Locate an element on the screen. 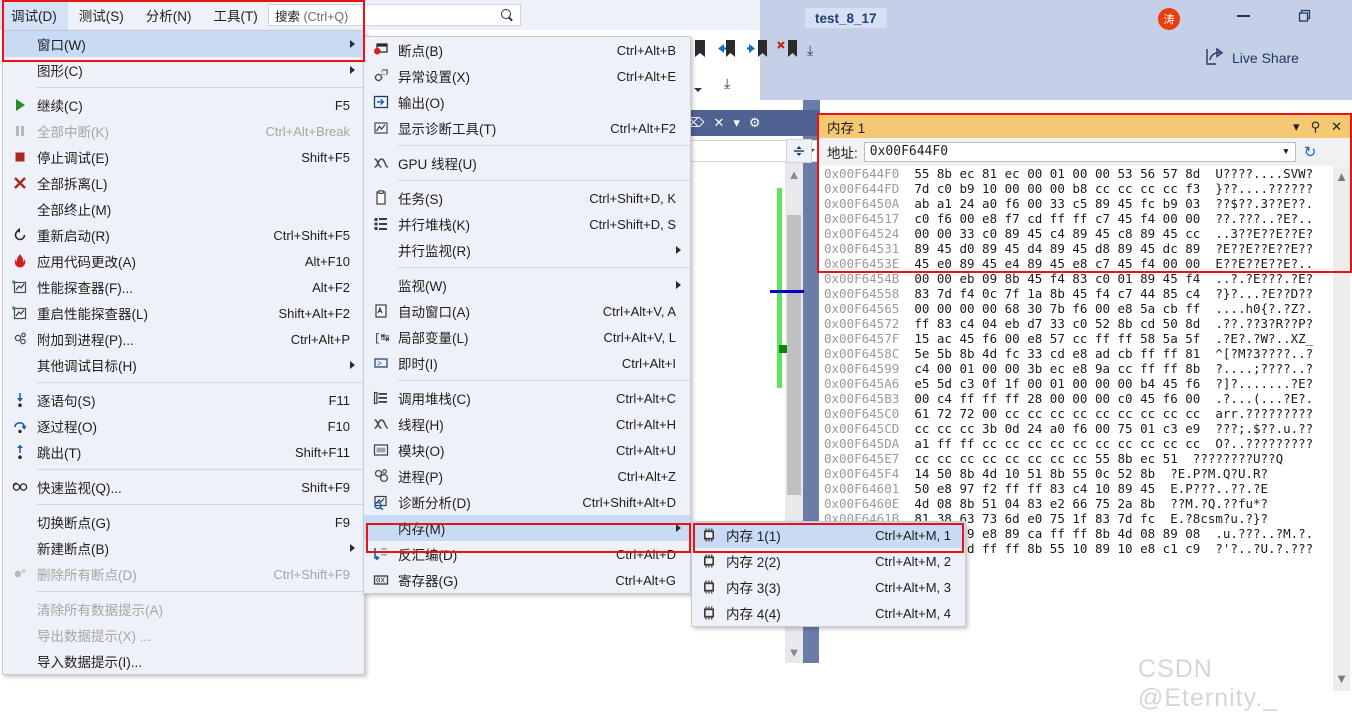  close-tab-icon: ✕ is located at coordinates (718, 123).